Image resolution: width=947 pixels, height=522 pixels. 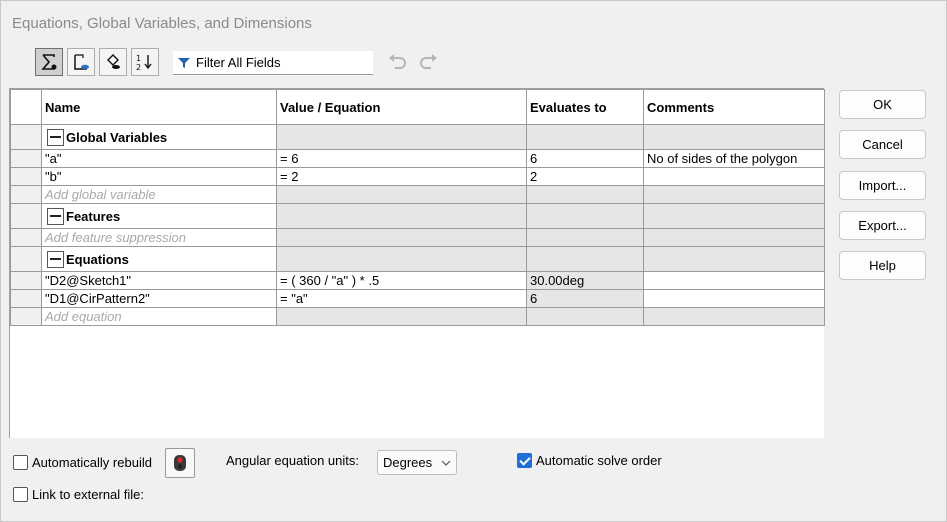 What do you see at coordinates (401, 107) in the screenshot?
I see `column-header-value: Value / Equation` at bounding box center [401, 107].